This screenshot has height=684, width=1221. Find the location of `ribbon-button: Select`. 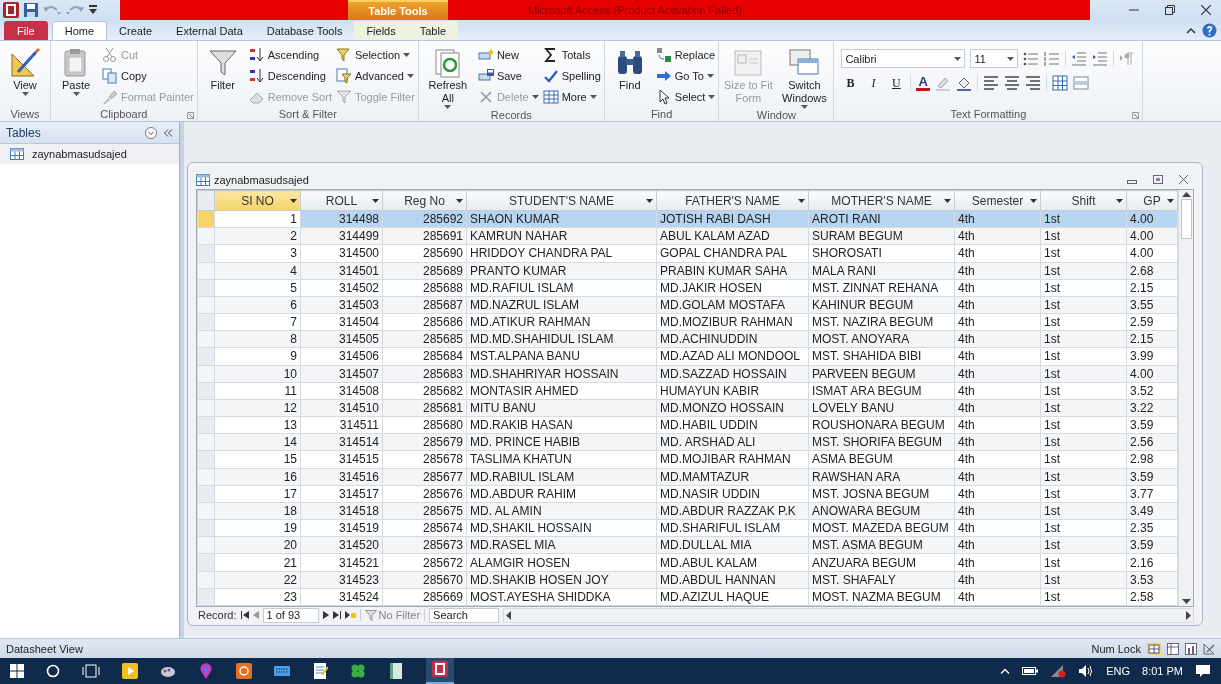

ribbon-button: Select is located at coordinates (685, 97).